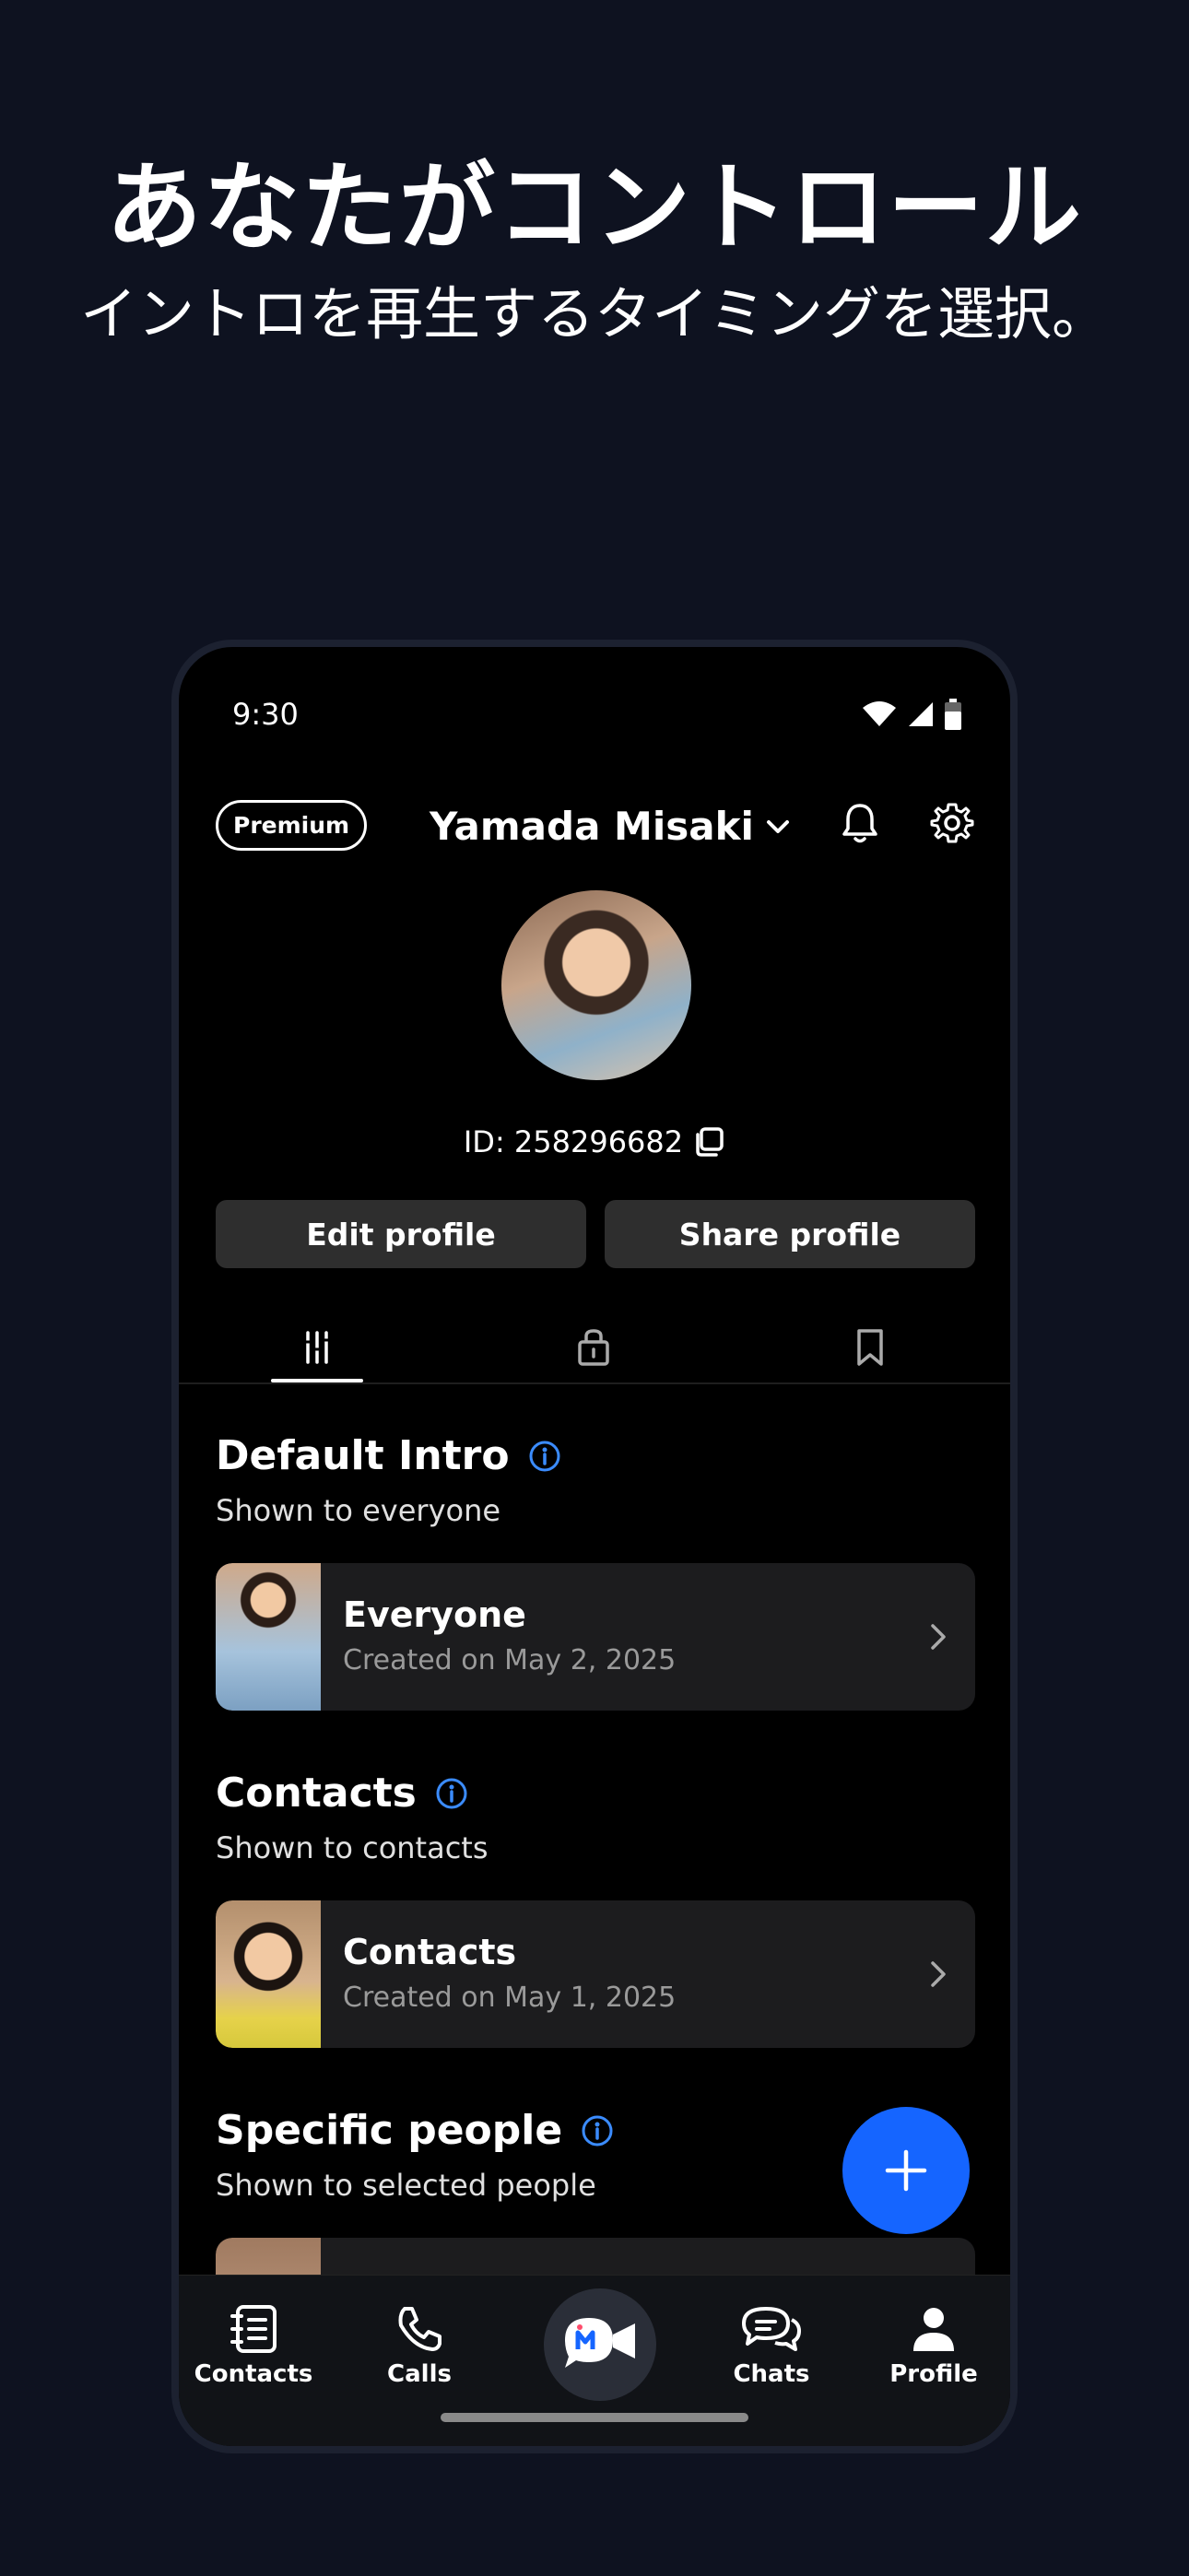 This screenshot has height=2576, width=1189. What do you see at coordinates (389, 2131) in the screenshot?
I see `section-title-text: Specific people` at bounding box center [389, 2131].